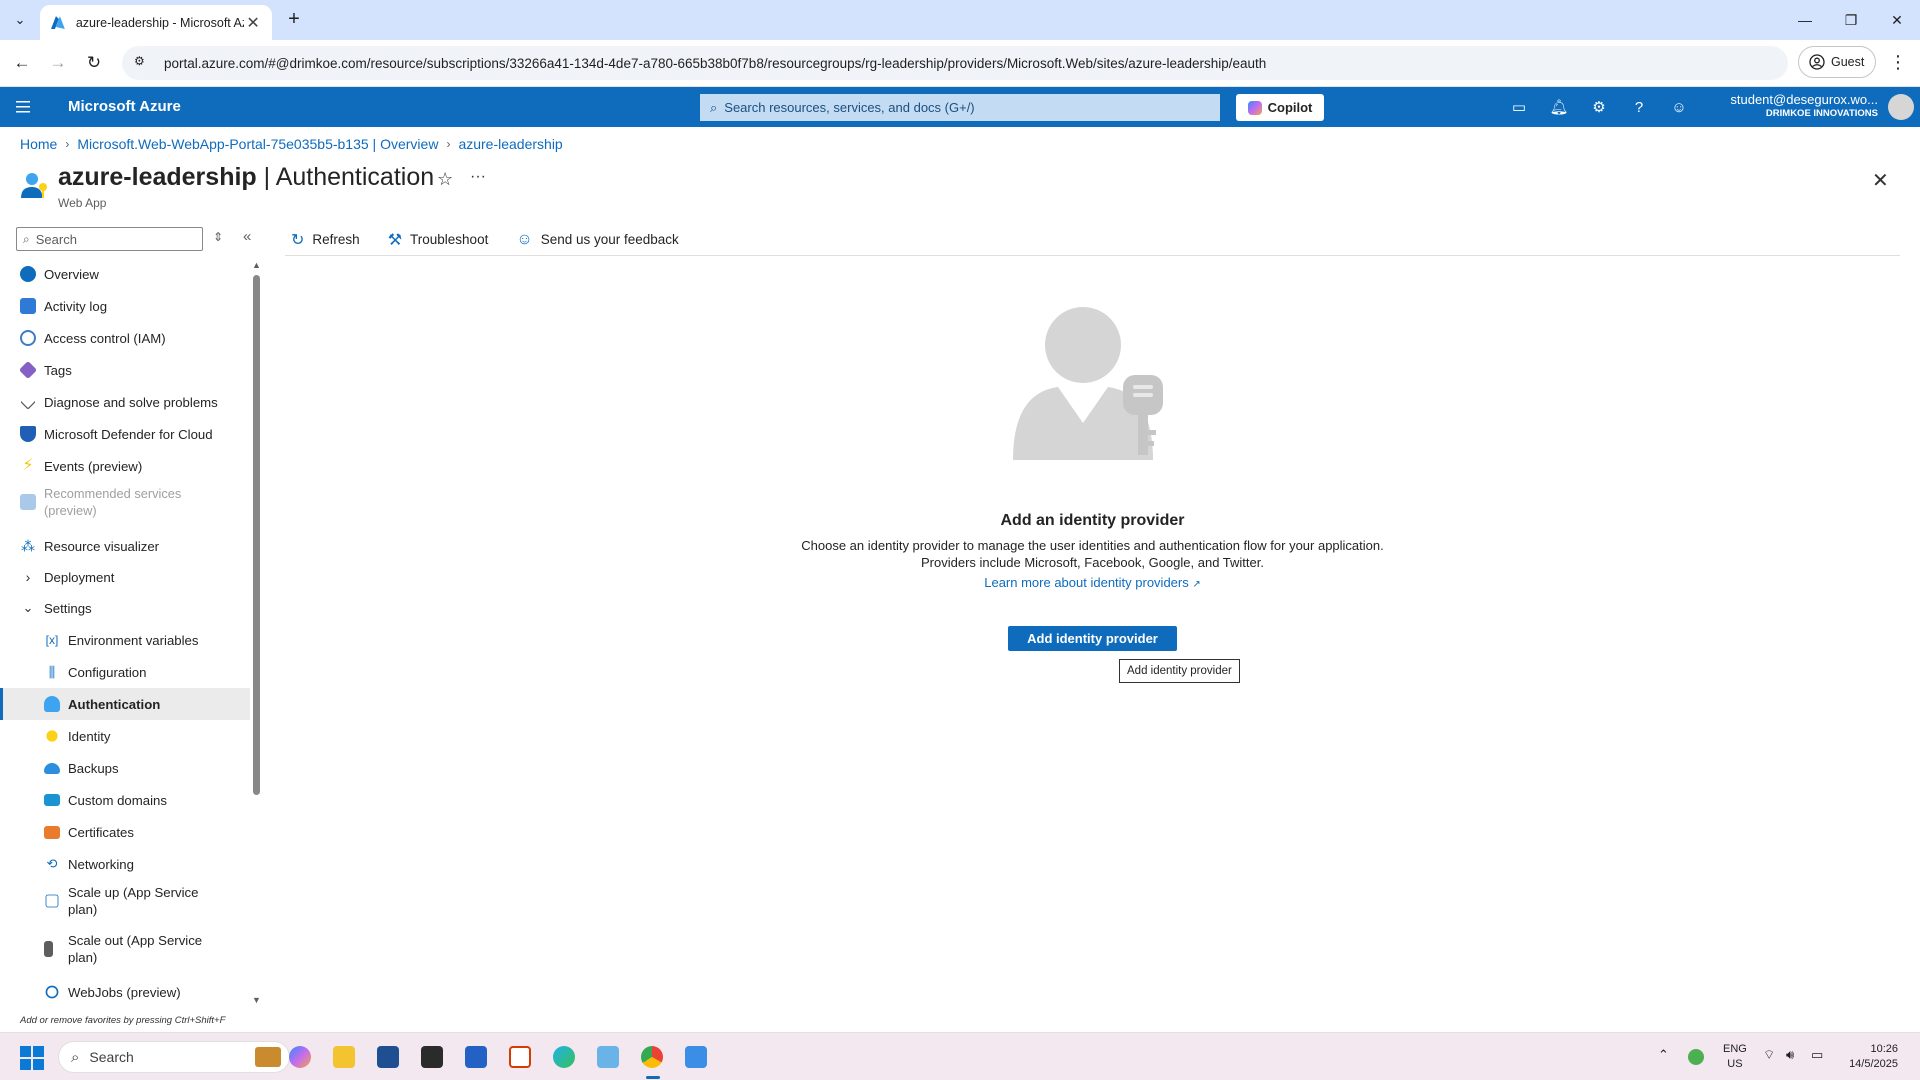  I want to click on nav-item-overview: Overview, so click(125, 274).